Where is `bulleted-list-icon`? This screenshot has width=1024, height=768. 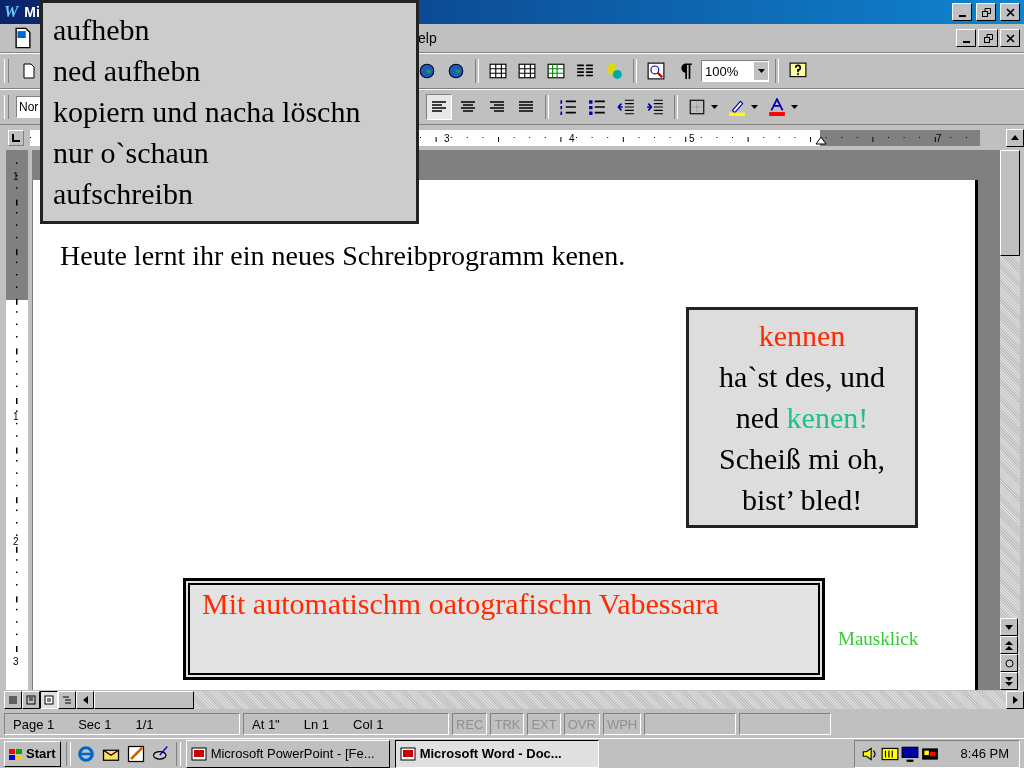 bulleted-list-icon is located at coordinates (597, 107).